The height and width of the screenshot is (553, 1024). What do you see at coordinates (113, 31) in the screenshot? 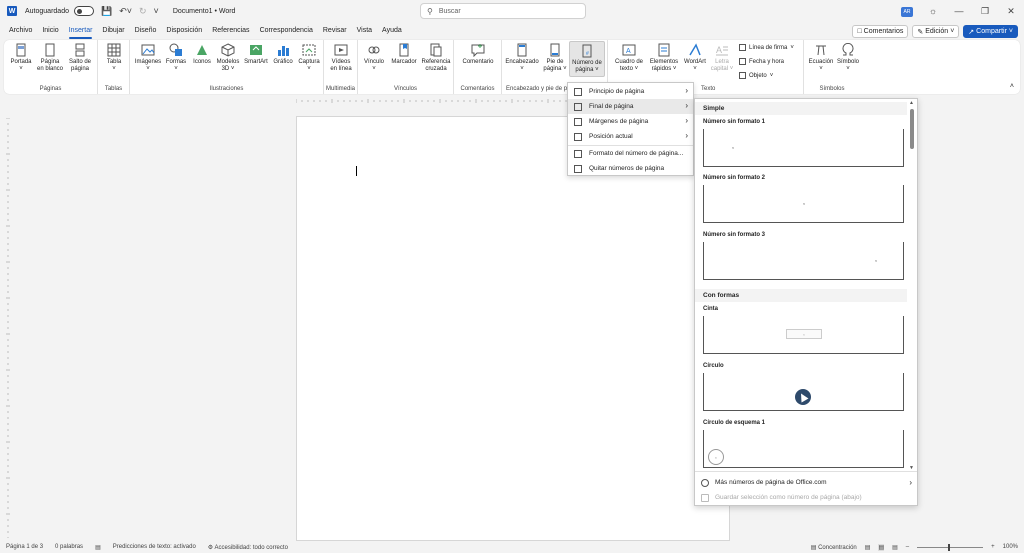
I see `tab-dibujar: Dibujar` at bounding box center [113, 31].